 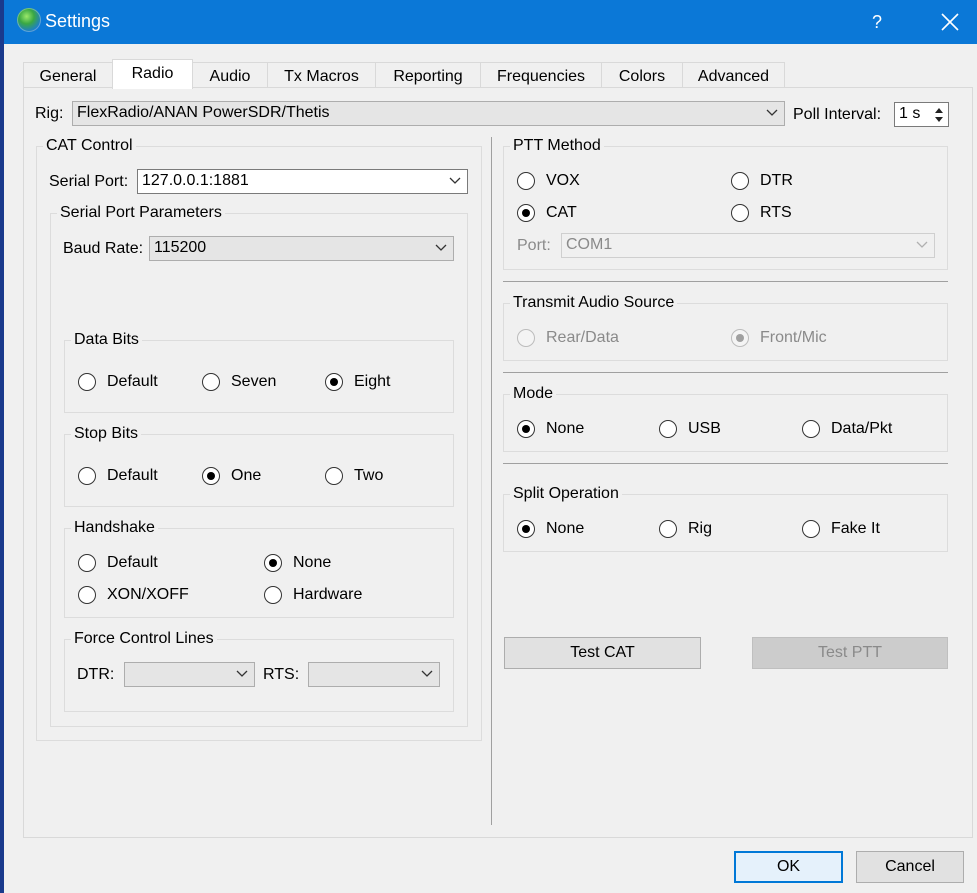 I want to click on app-globe-icon, so click(x=29, y=20).